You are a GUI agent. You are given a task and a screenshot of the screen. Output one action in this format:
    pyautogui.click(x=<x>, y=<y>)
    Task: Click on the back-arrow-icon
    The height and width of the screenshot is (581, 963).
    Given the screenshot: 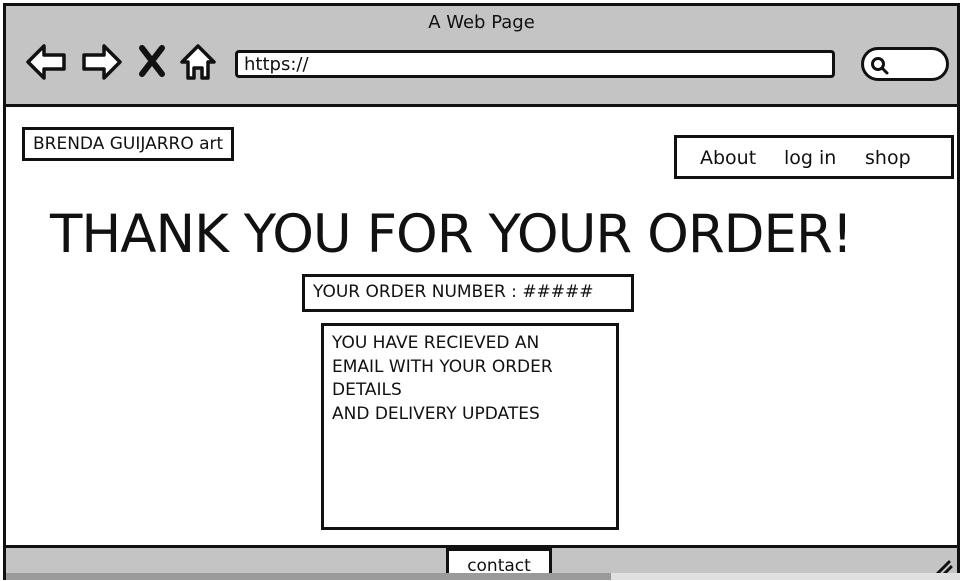 What is the action you would take?
    pyautogui.click(x=46, y=62)
    